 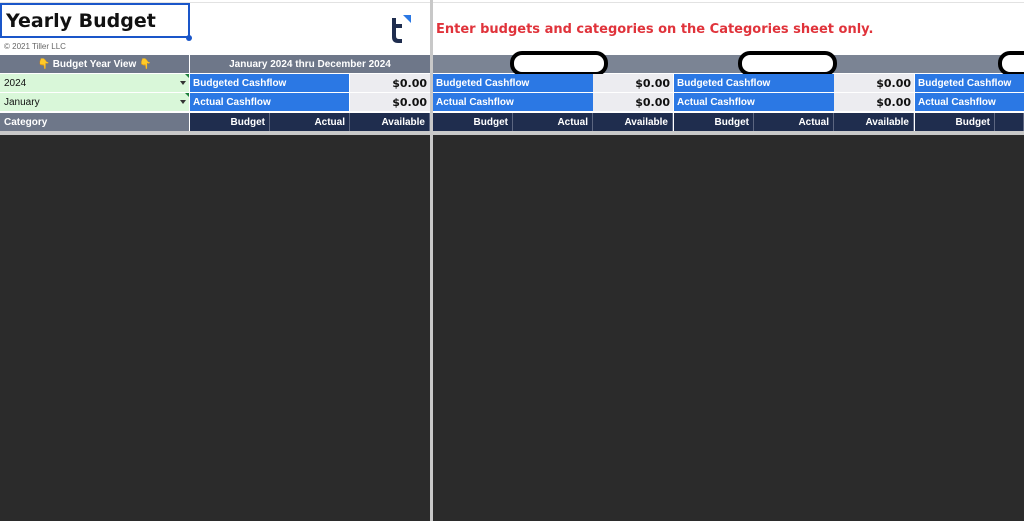 I want to click on actual-column-header, so click(x=1009, y=122).